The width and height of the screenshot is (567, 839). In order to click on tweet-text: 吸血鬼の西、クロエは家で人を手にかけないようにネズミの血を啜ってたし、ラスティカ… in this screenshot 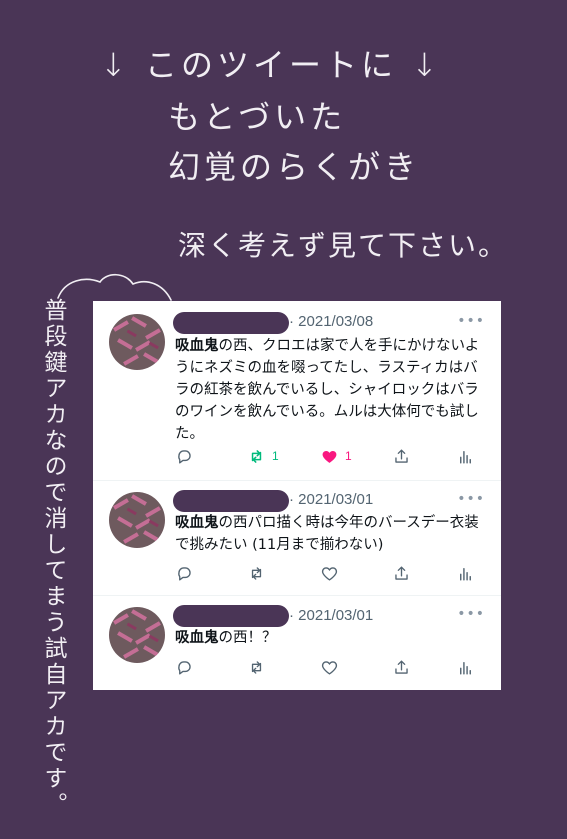, I will do `click(330, 390)`.